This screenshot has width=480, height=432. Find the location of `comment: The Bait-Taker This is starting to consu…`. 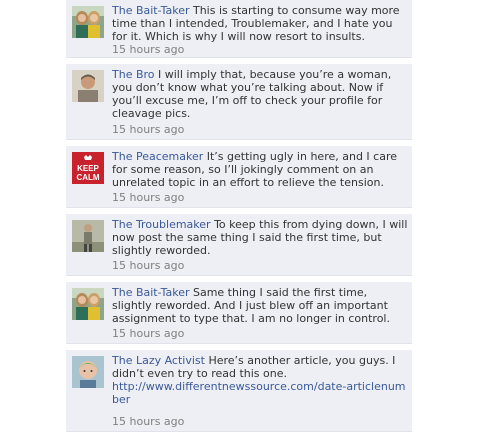

comment: The Bait-Taker This is starting to consu… is located at coordinates (239, 29).